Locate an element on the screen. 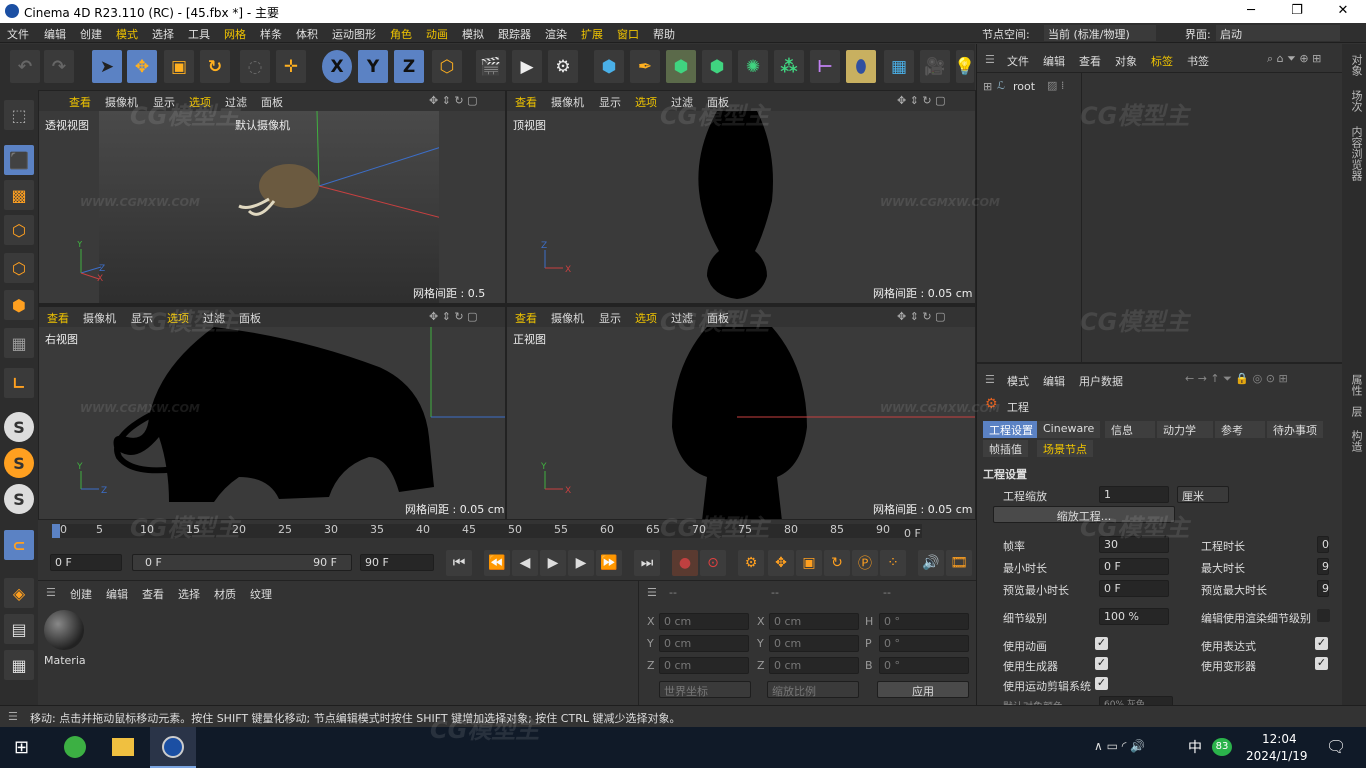  use-expressions-checkbox: ✓ is located at coordinates (1321, 643).